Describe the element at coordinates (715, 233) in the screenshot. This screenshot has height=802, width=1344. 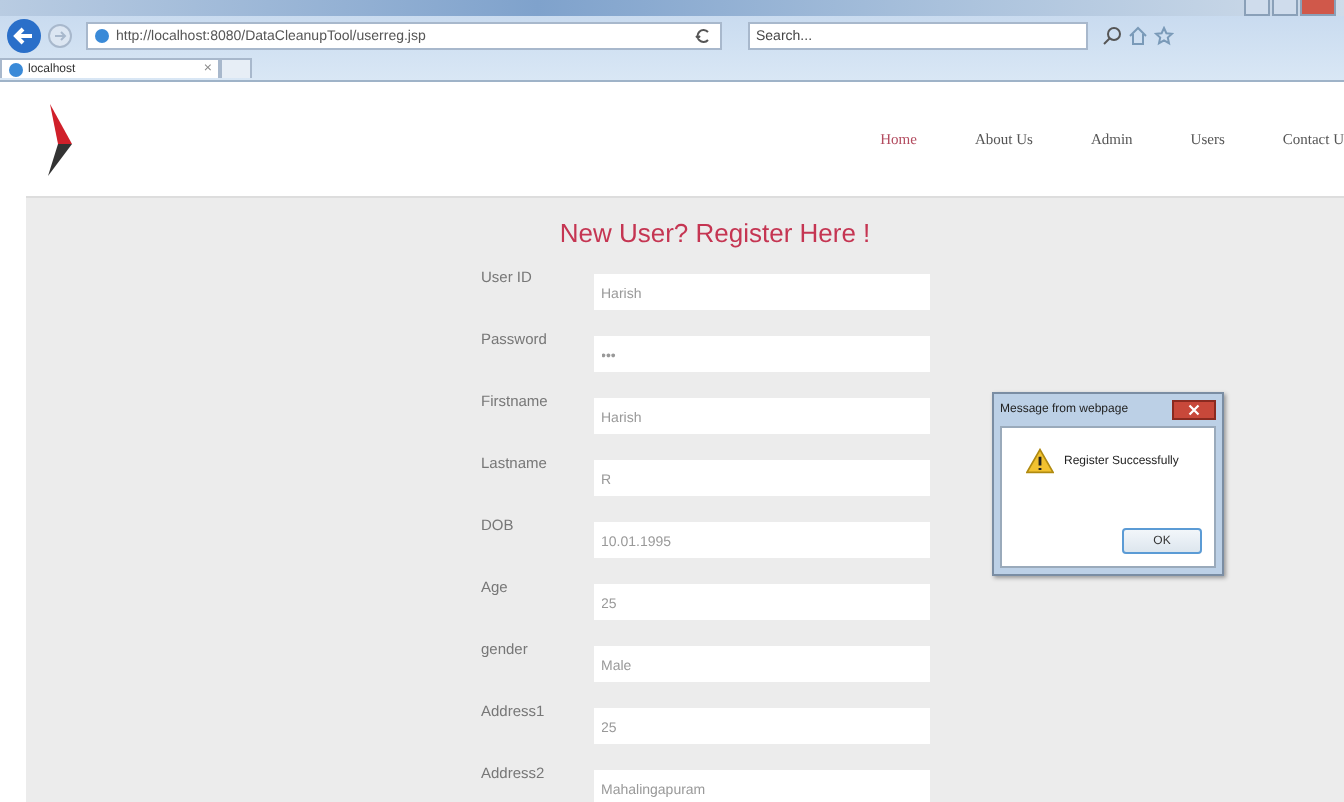
I see `form-title: New User? Register Here !` at that location.